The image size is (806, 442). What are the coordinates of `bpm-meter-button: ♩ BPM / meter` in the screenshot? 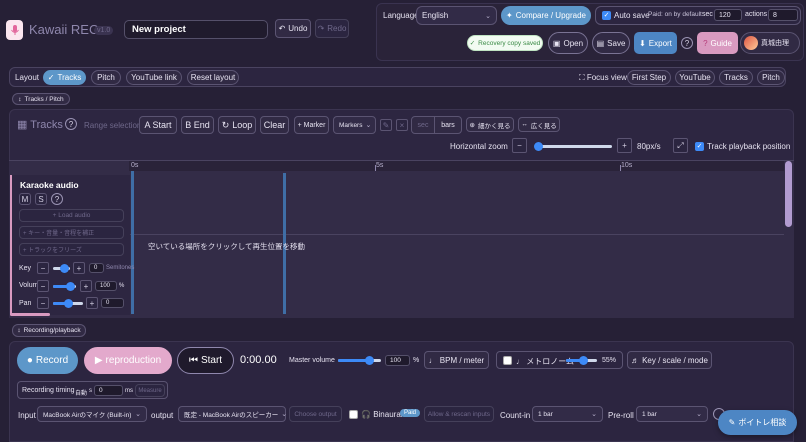 It's located at (456, 360).